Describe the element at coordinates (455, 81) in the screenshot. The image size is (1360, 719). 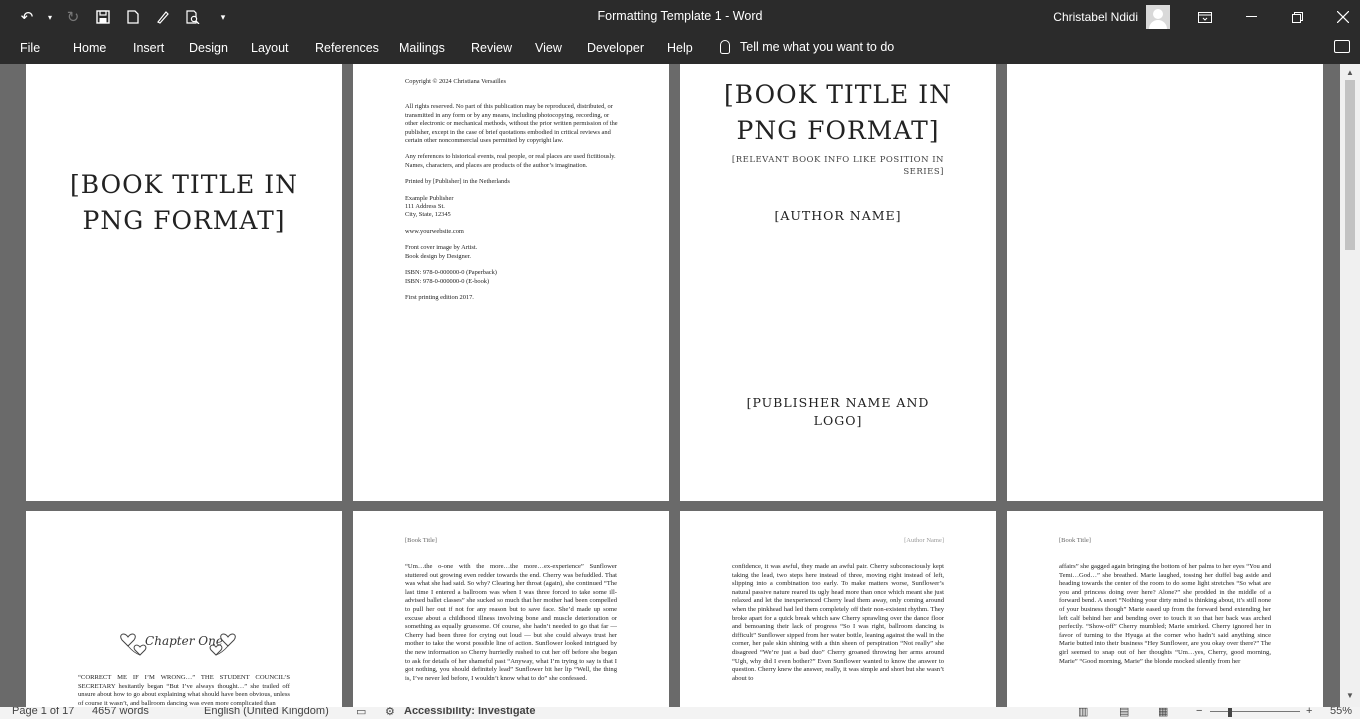
I see `copyright-line: Copyright © 2024 Christiana Versailles` at that location.